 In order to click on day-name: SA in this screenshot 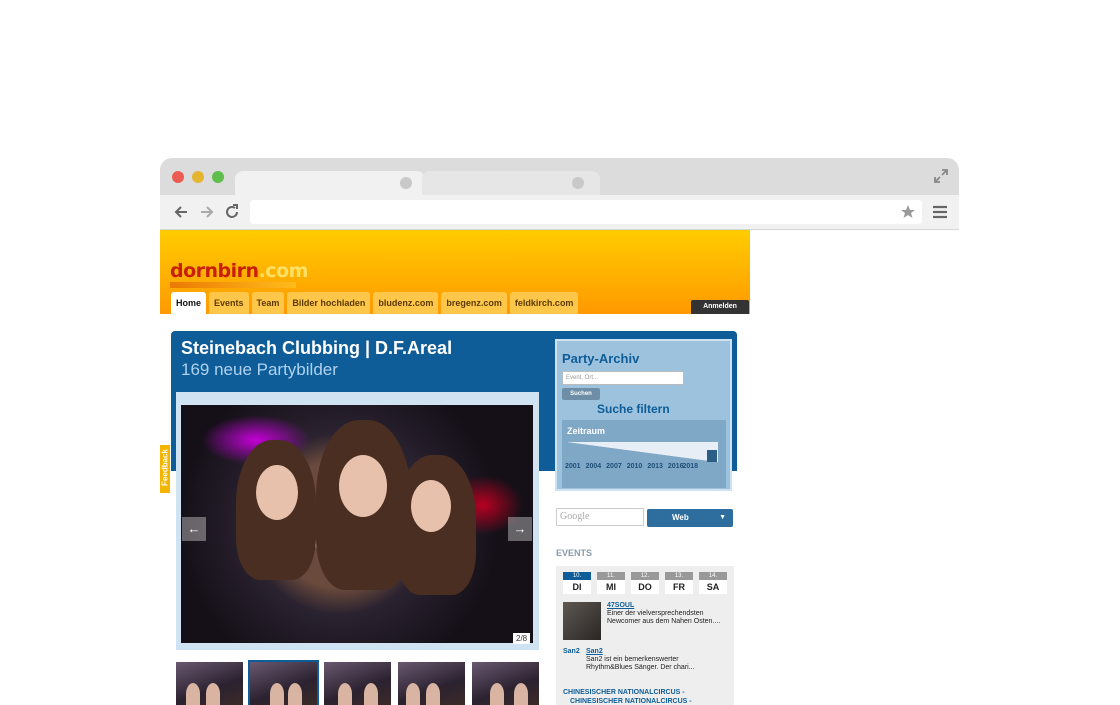, I will do `click(713, 587)`.